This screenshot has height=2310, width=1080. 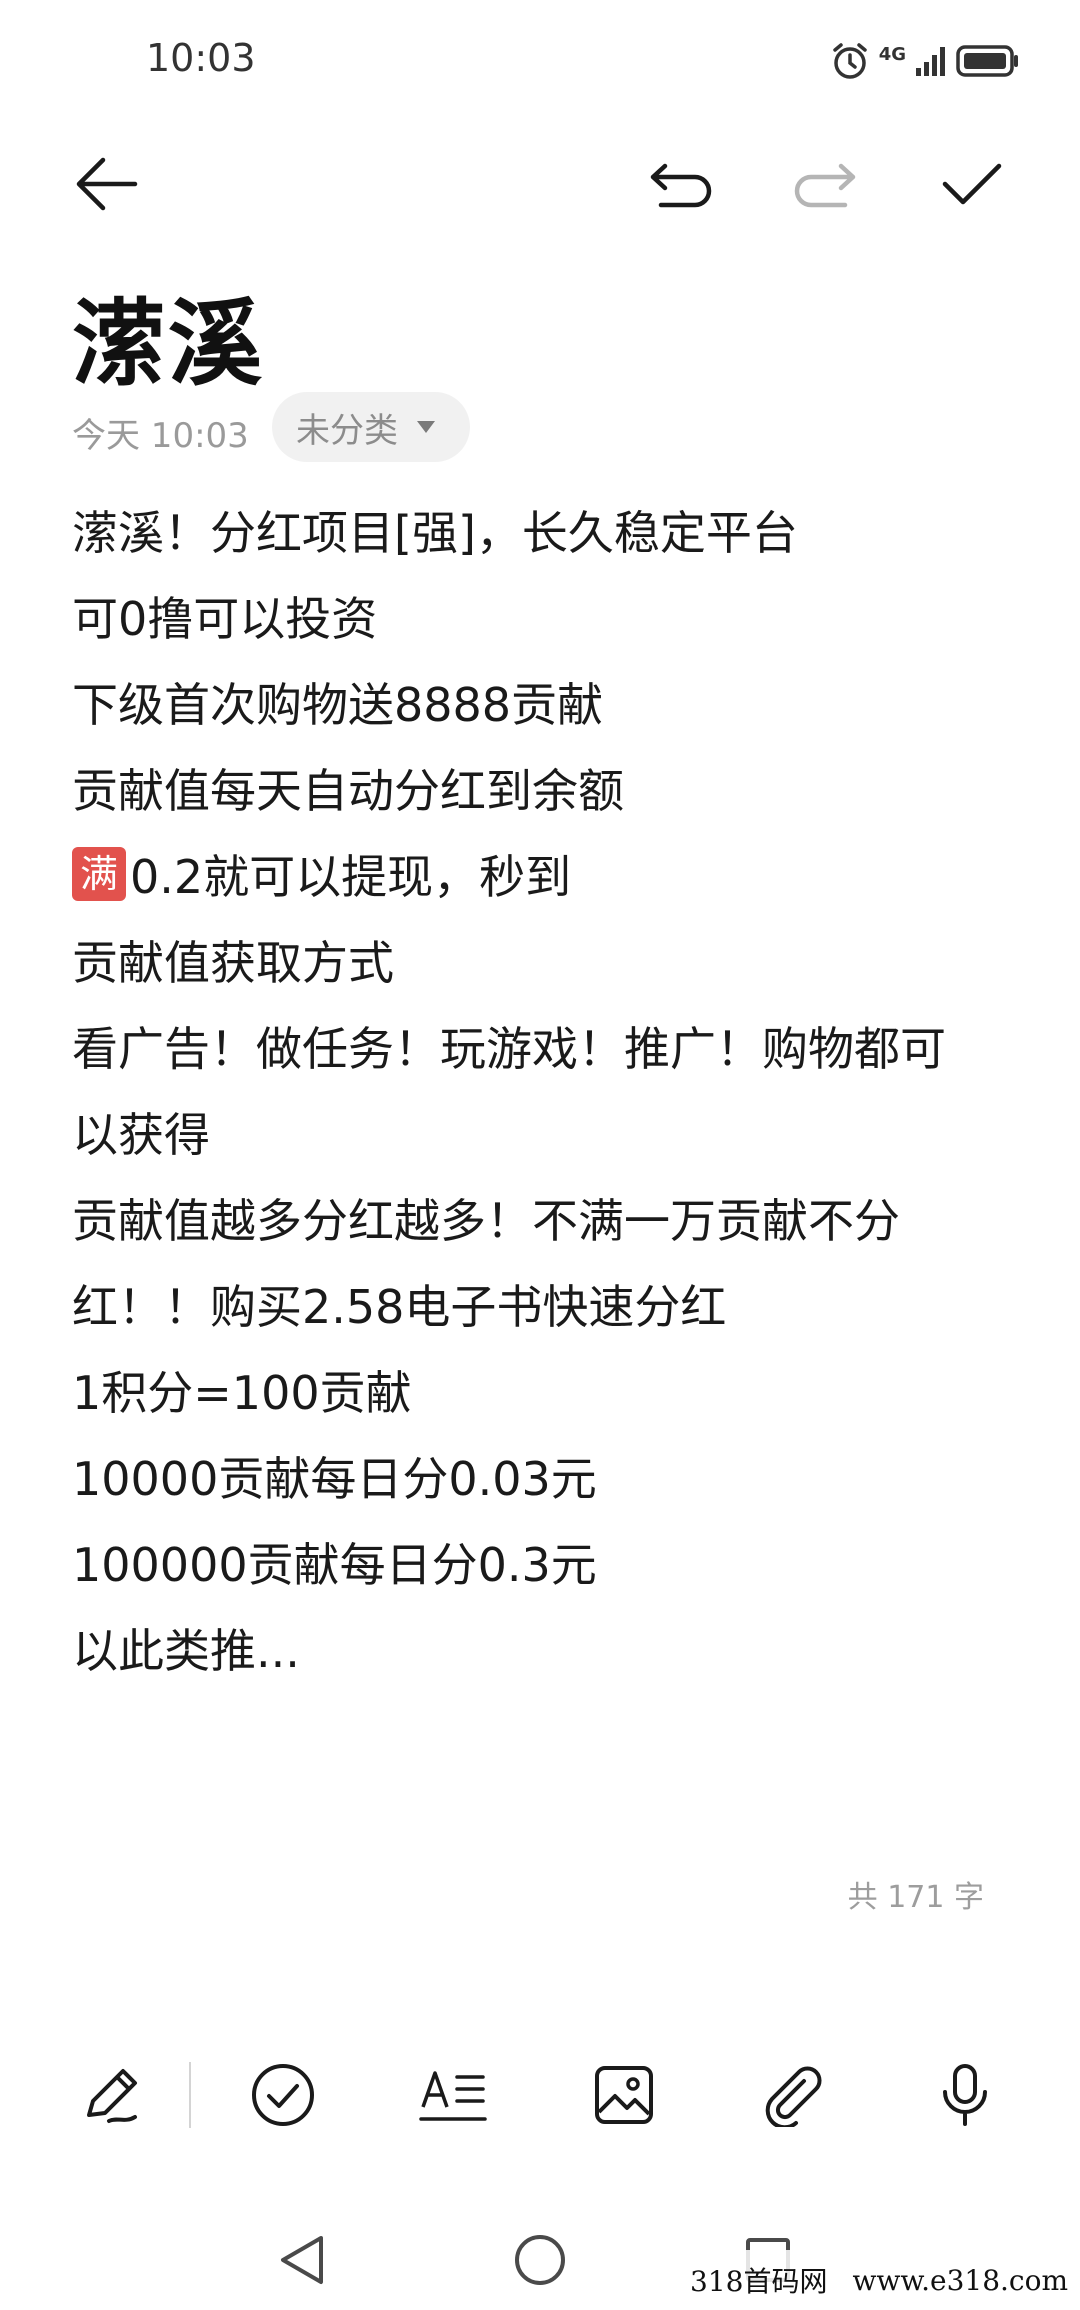 I want to click on microphone-icon, so click(x=965, y=2095).